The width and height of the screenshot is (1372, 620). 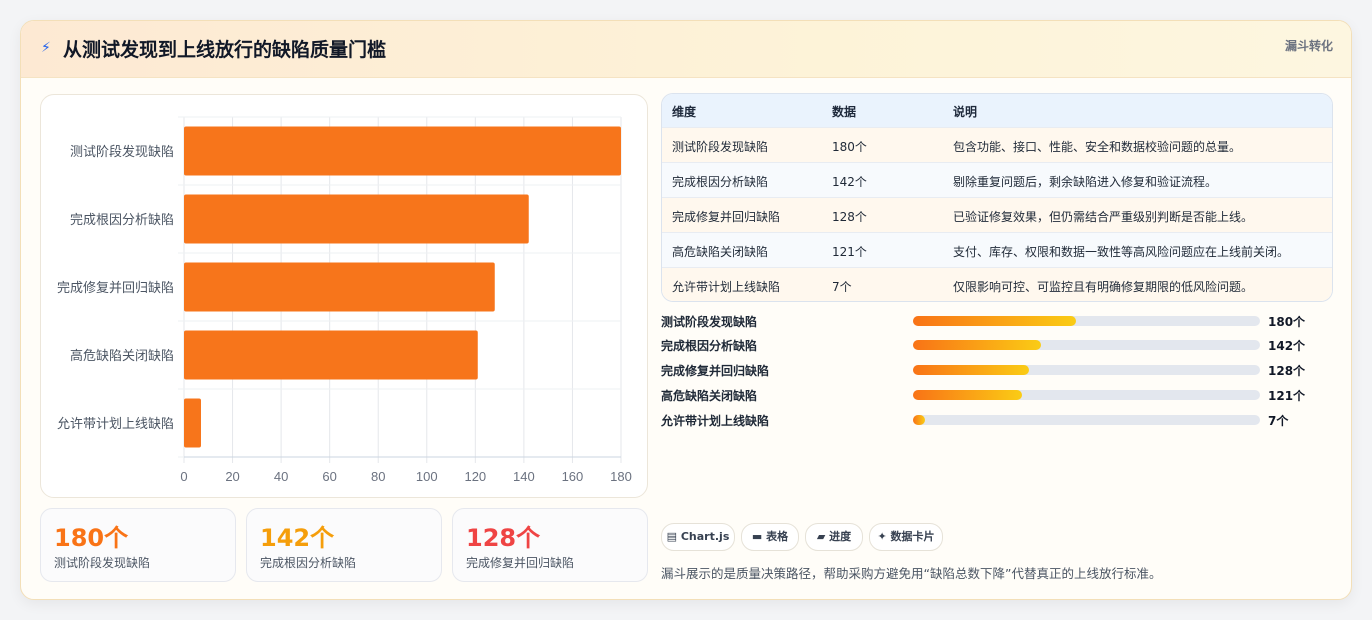 I want to click on progress-row: 完成修复并回归缺陷 128个, so click(x=1001, y=370).